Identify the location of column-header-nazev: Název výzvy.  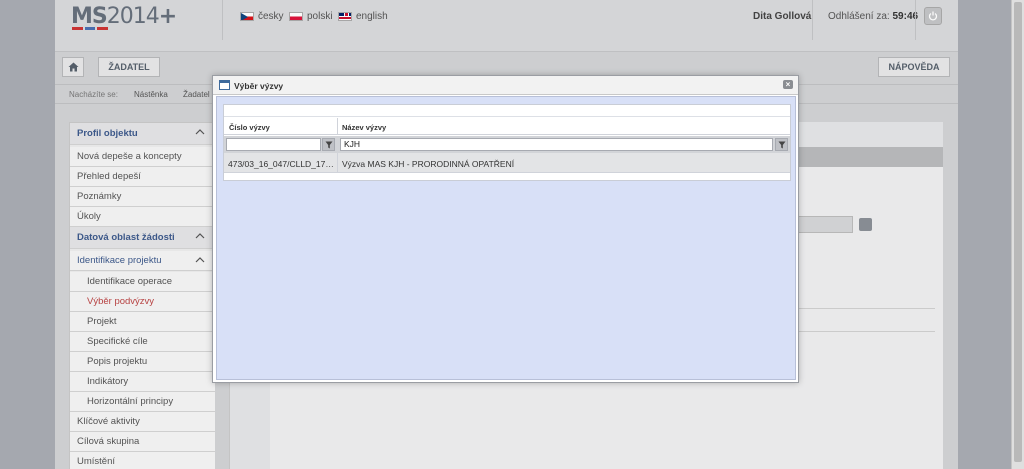
(364, 127).